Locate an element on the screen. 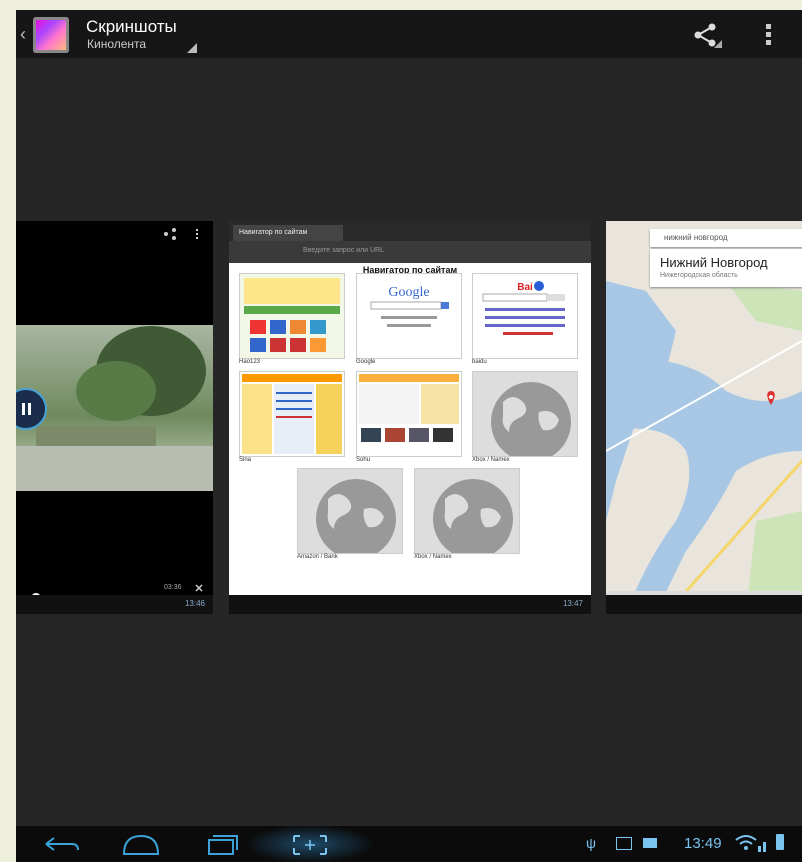  home-button is located at coordinates (141, 844).